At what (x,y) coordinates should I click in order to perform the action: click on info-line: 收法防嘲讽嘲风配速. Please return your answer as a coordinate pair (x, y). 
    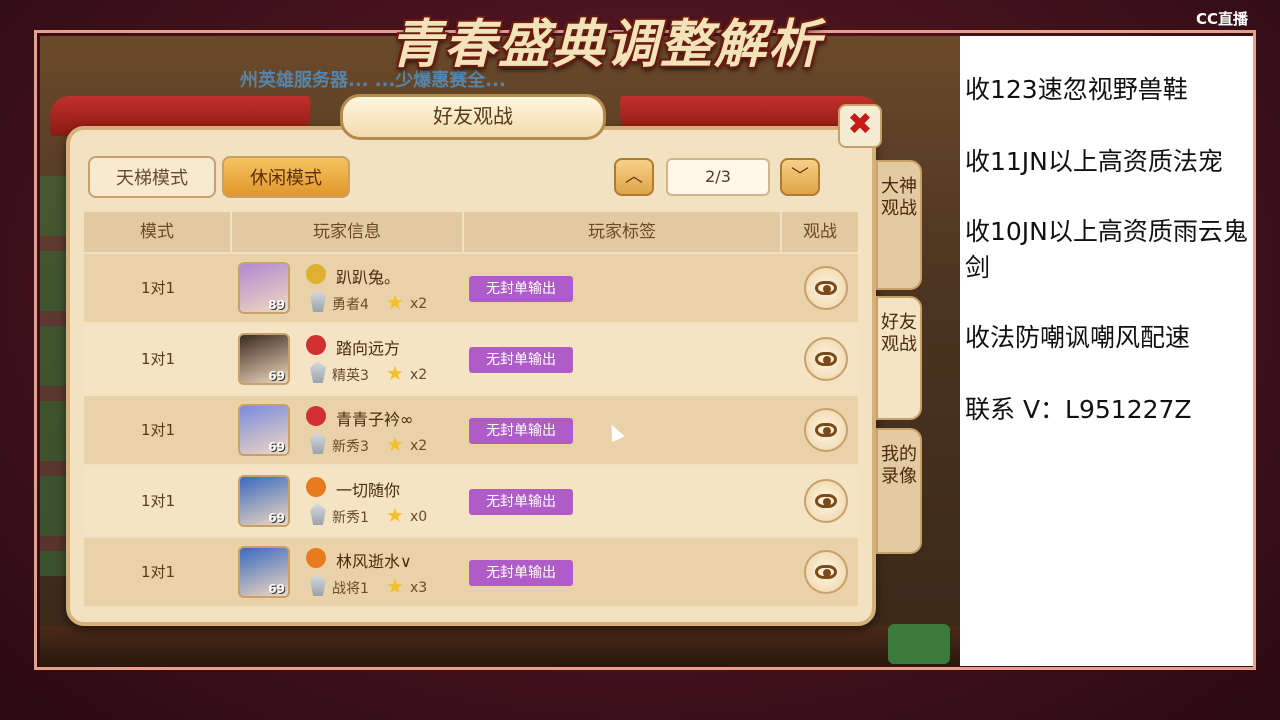
    Looking at the image, I should click on (1078, 337).